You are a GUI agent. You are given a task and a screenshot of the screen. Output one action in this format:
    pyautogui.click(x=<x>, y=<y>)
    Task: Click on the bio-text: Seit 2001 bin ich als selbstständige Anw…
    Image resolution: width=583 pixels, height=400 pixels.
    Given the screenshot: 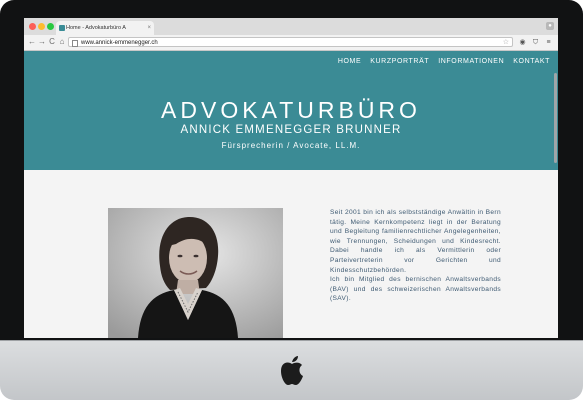 What is the action you would take?
    pyautogui.click(x=415, y=256)
    